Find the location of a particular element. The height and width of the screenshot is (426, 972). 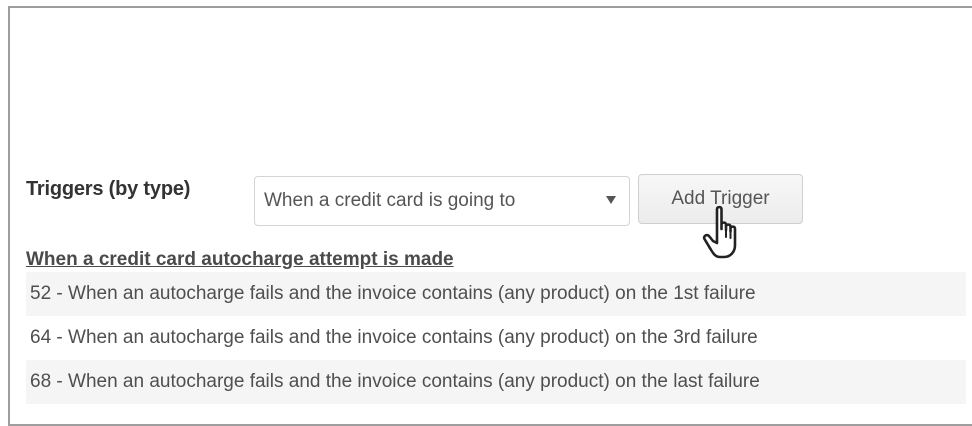

trigger-type-select: When a credit card is going to is located at coordinates (442, 201).